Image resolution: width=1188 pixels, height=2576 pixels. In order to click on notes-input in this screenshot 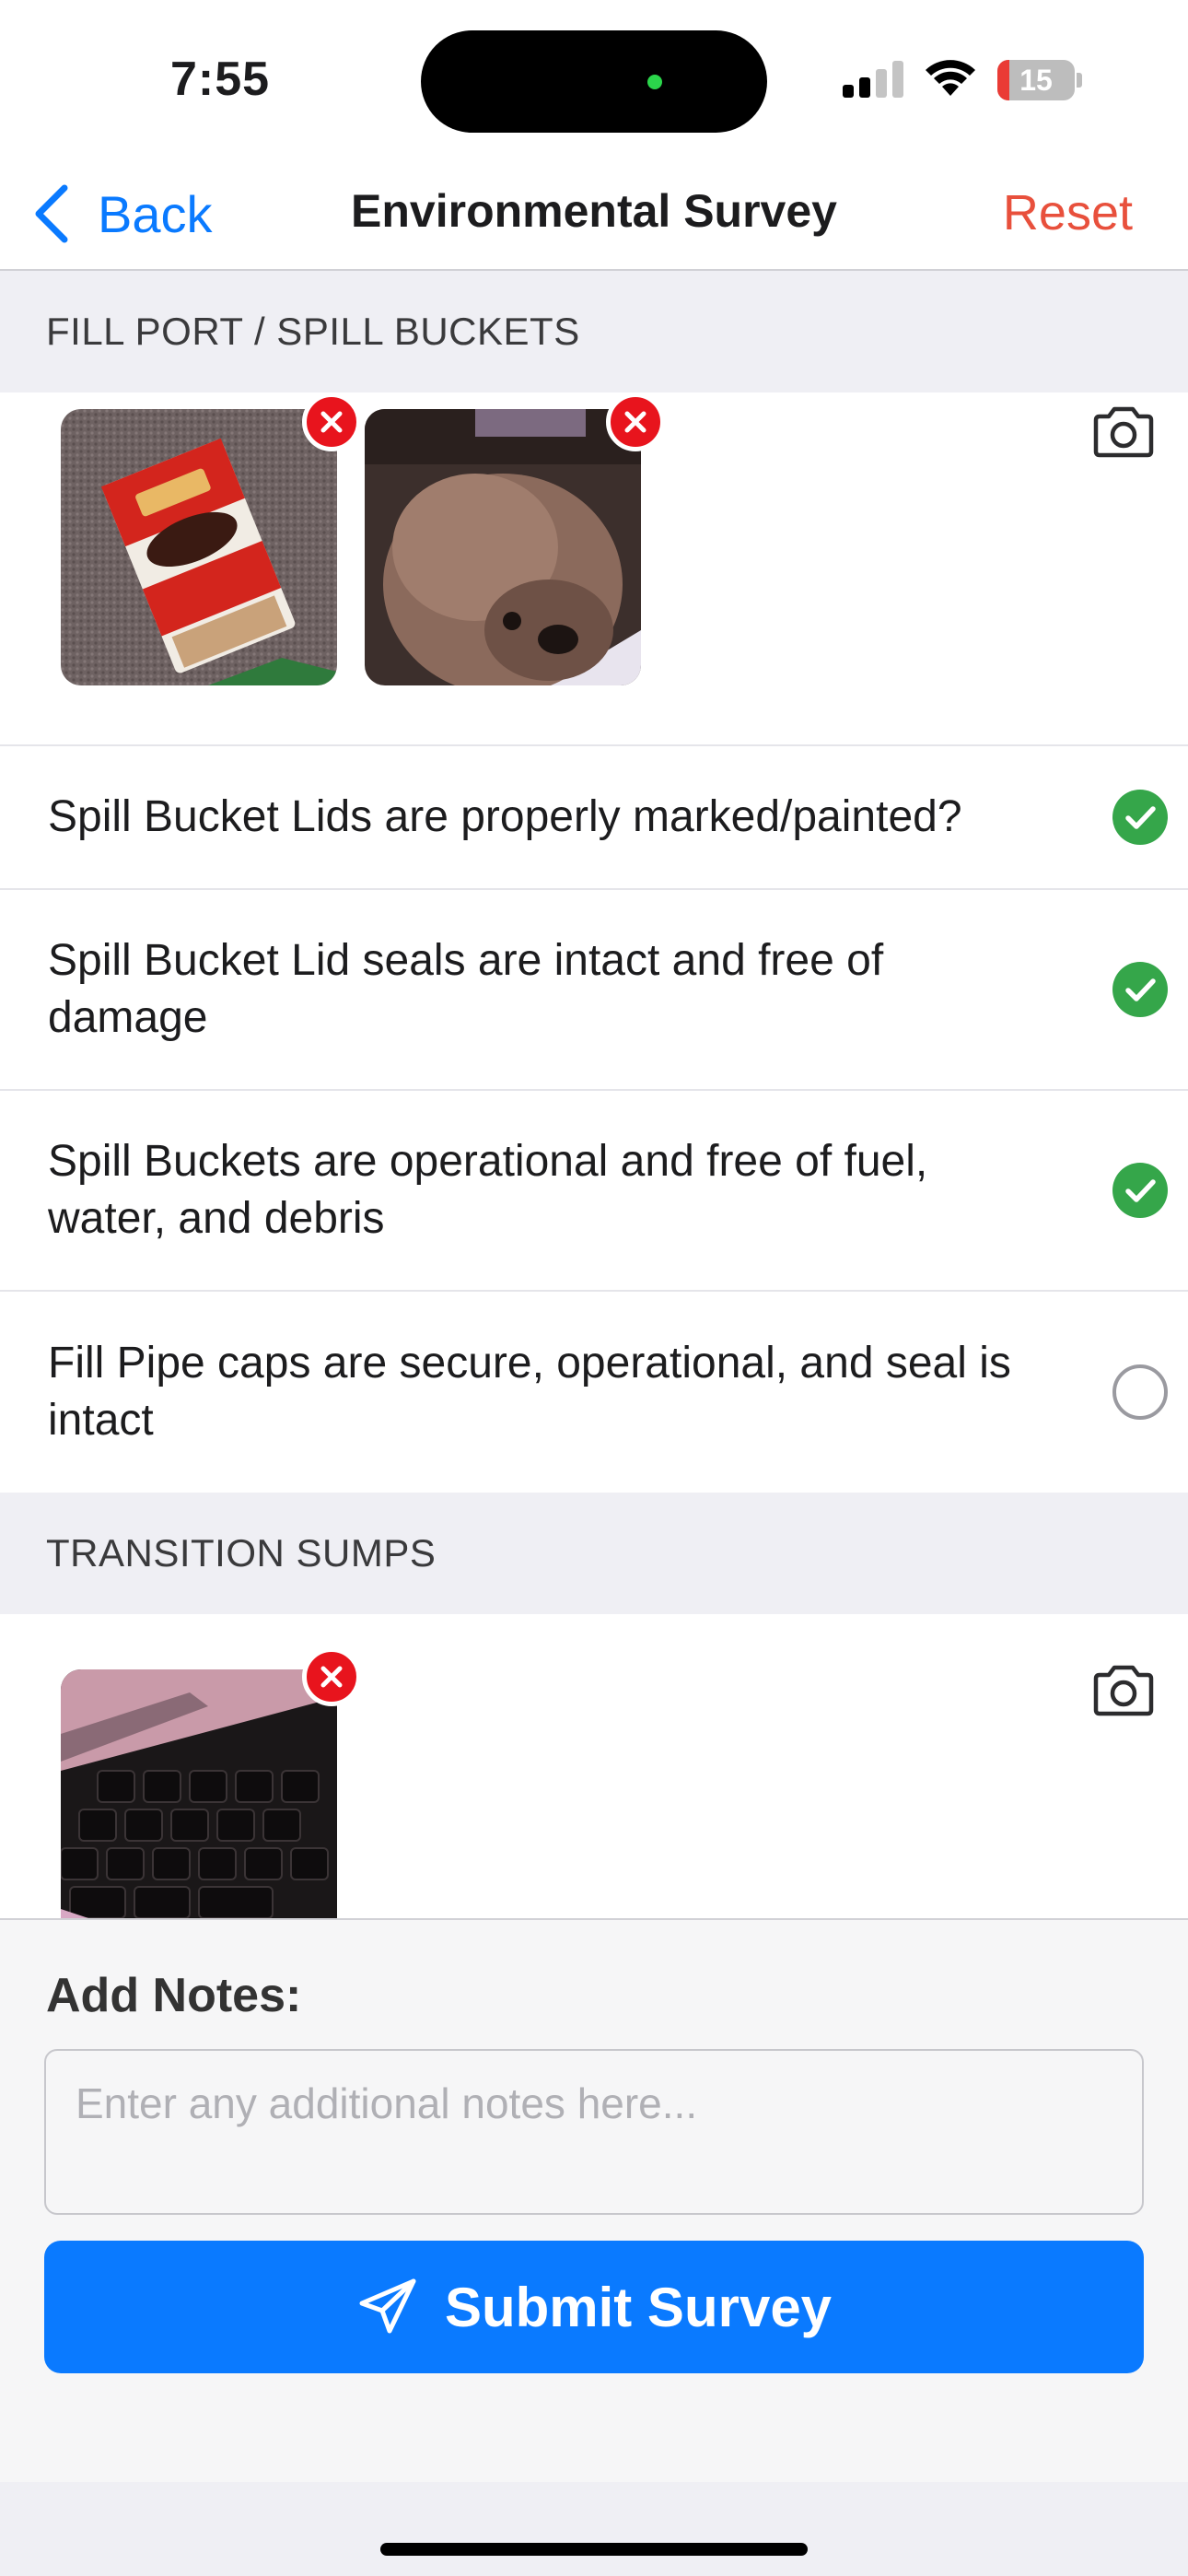, I will do `click(594, 2132)`.